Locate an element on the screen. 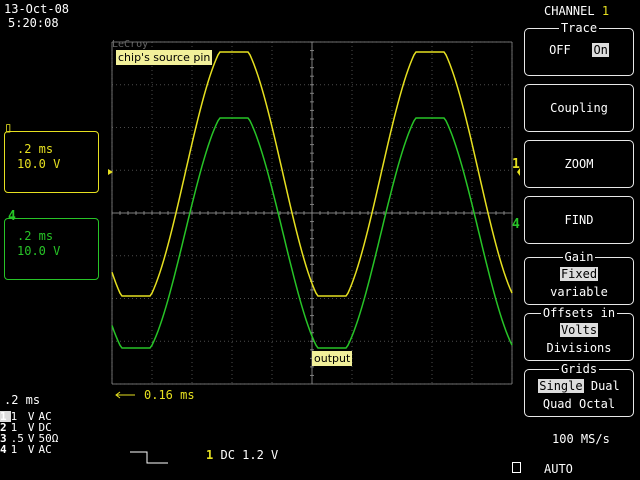  gain-variable-option: variable is located at coordinates (579, 292).